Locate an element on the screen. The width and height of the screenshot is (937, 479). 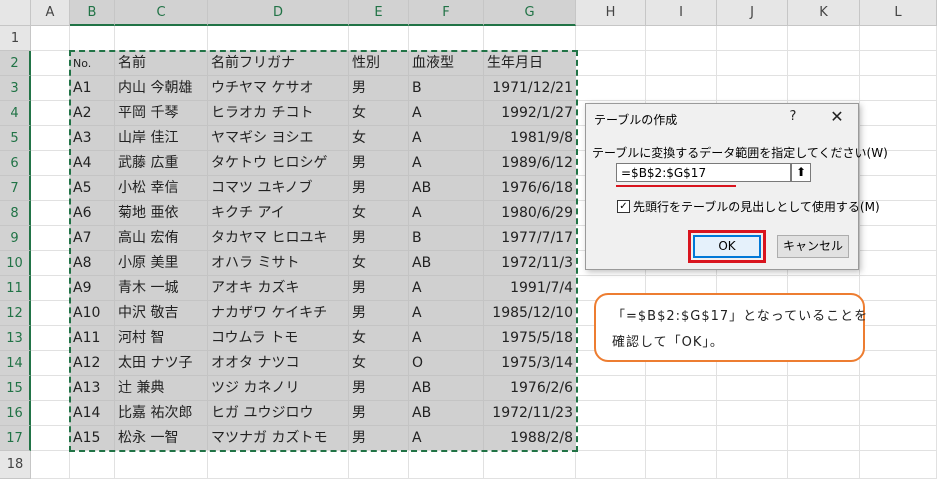
dialog-title: テーブルの作成 is located at coordinates (636, 120).